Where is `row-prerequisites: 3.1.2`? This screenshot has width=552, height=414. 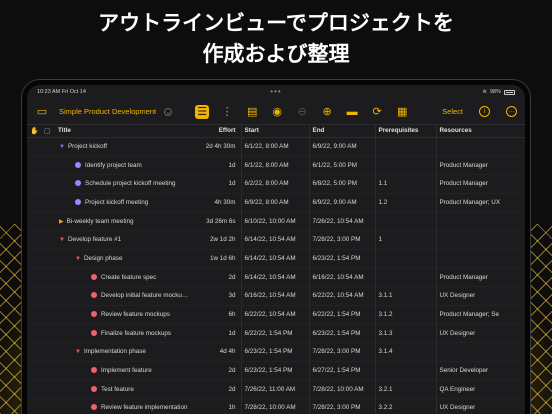
row-prerequisites: 3.1.2 is located at coordinates (405, 315).